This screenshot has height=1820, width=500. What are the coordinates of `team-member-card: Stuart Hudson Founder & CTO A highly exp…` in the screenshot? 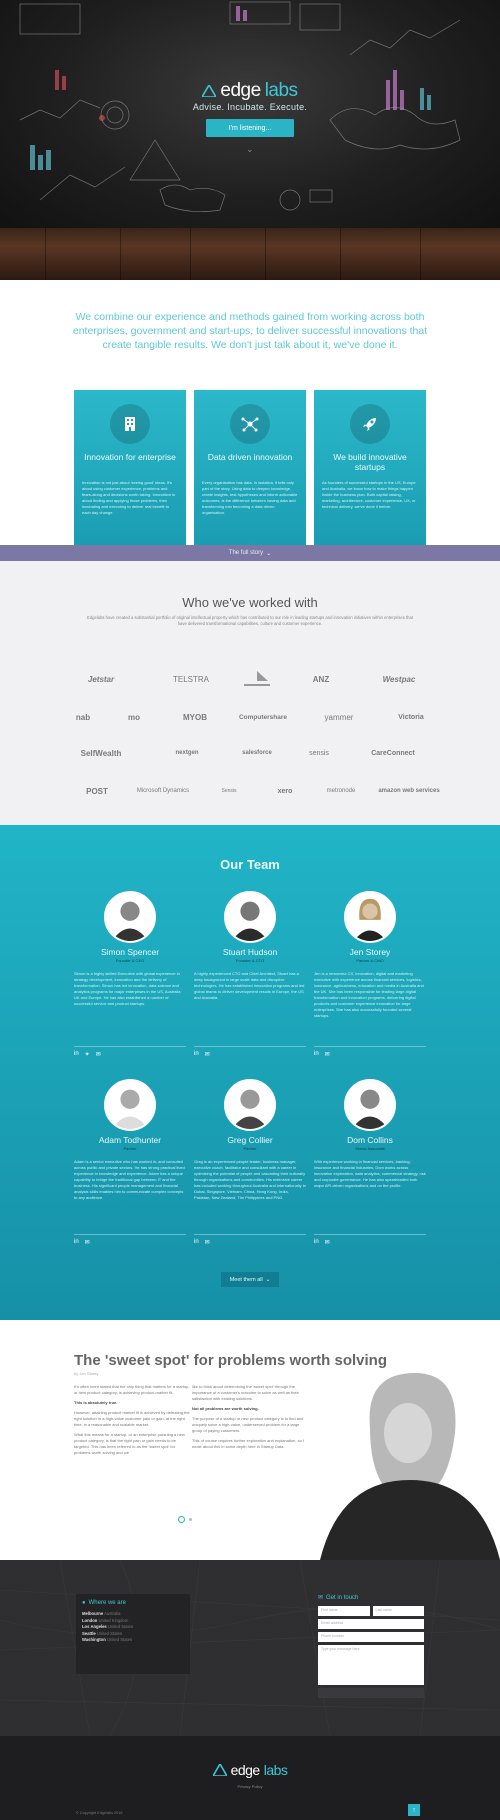 It's located at (250, 981).